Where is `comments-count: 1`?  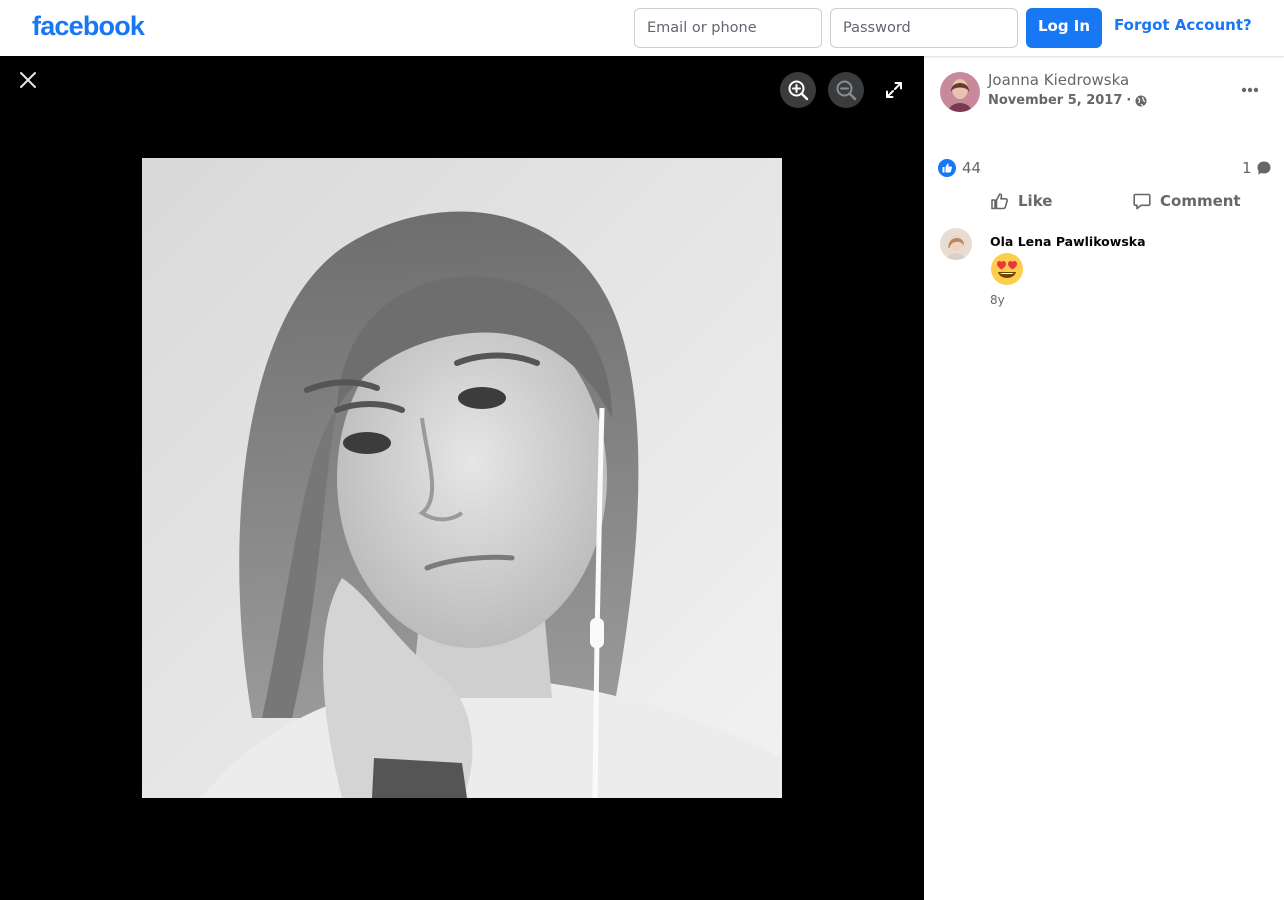
comments-count: 1 is located at coordinates (1257, 168).